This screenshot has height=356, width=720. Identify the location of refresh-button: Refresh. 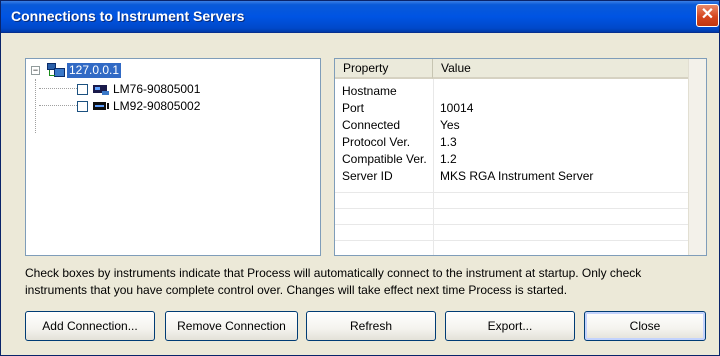
(371, 326).